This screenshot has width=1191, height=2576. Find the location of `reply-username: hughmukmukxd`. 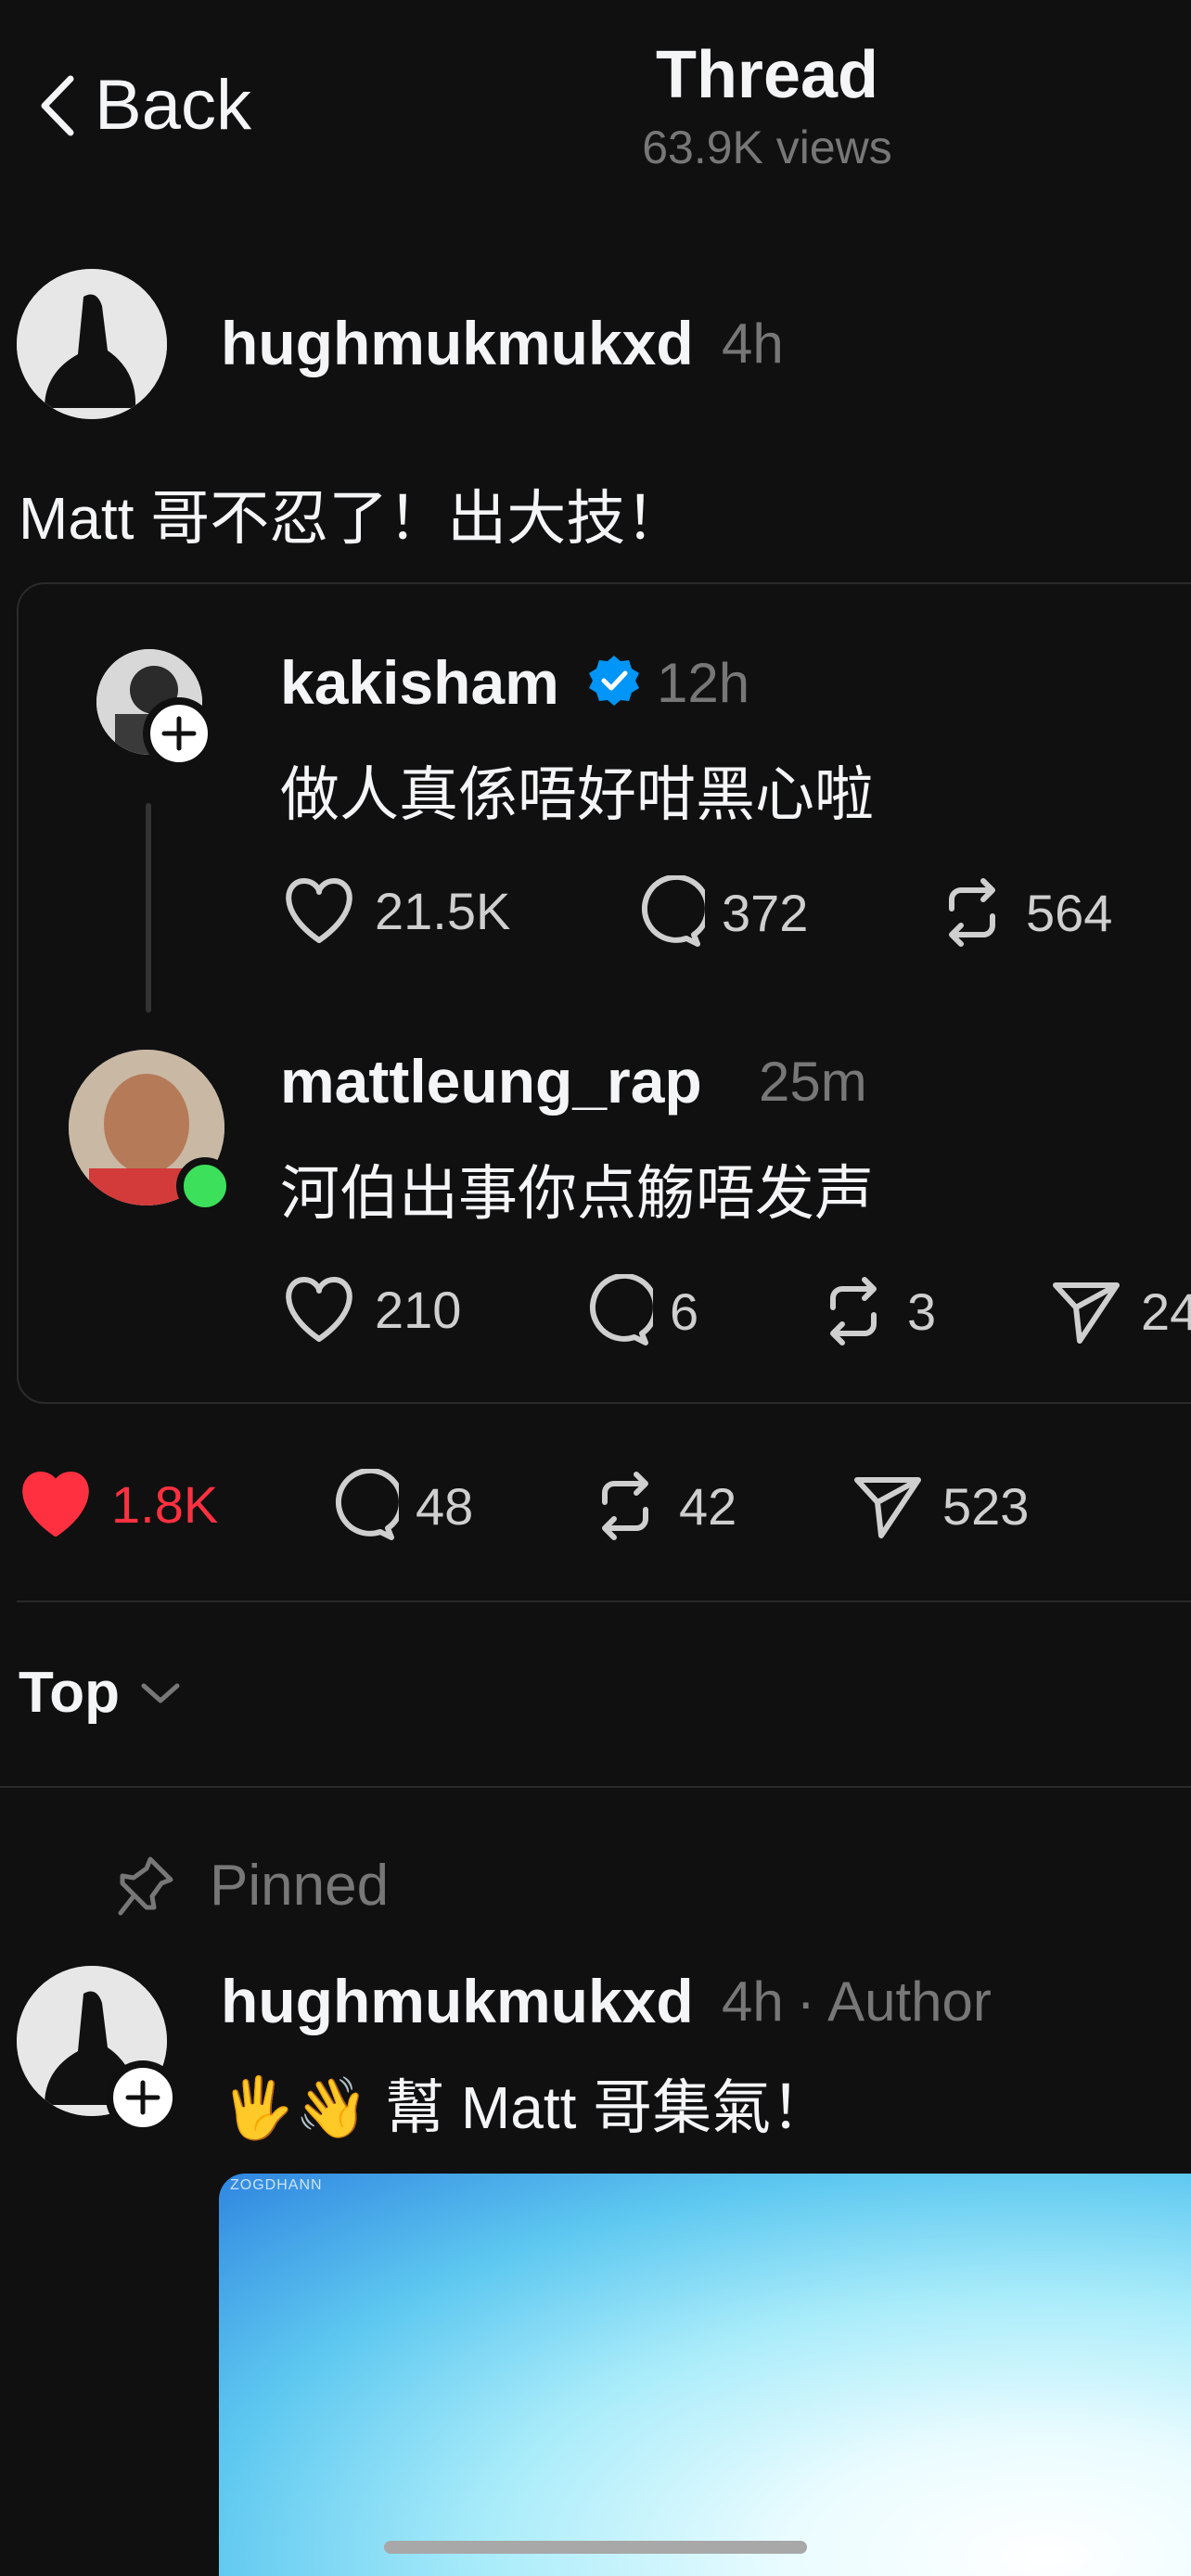

reply-username: hughmukmukxd is located at coordinates (457, 2001).